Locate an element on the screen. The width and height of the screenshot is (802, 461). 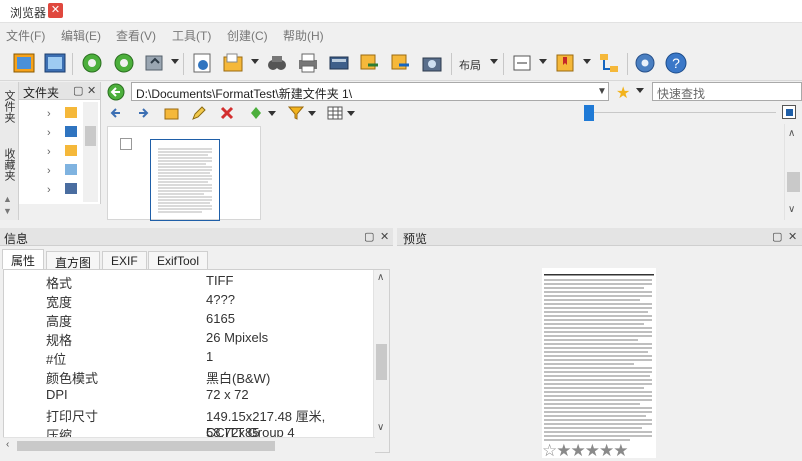
table-row: #位 1 is located at coordinates (189, 357).